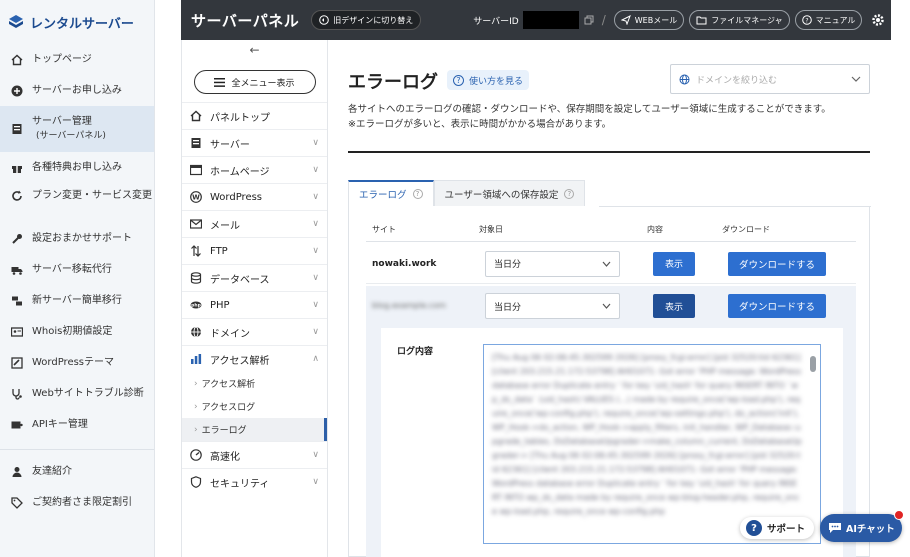 This screenshot has height=557, width=910. I want to click on server-icon, so click(17, 129).